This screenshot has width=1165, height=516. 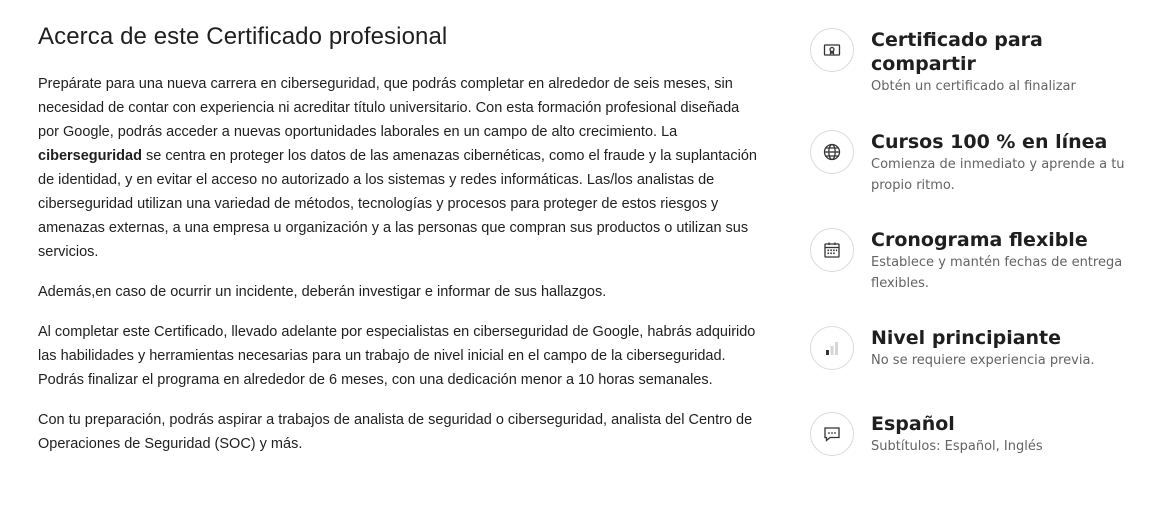 I want to click on feature-subtitle: No se requiere experiencia previa., so click(x=983, y=360).